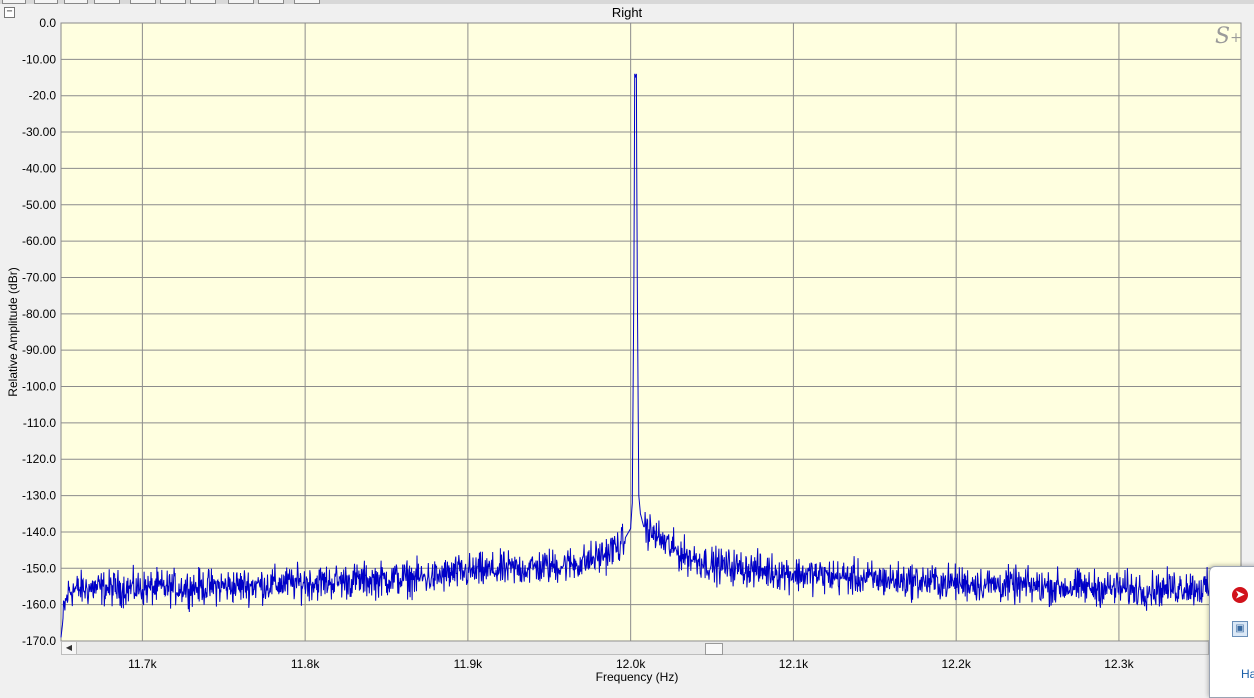 Image resolution: width=1254 pixels, height=698 pixels. Describe the element at coordinates (39, 532) in the screenshot. I see `y-tick-label: -140.0` at that location.